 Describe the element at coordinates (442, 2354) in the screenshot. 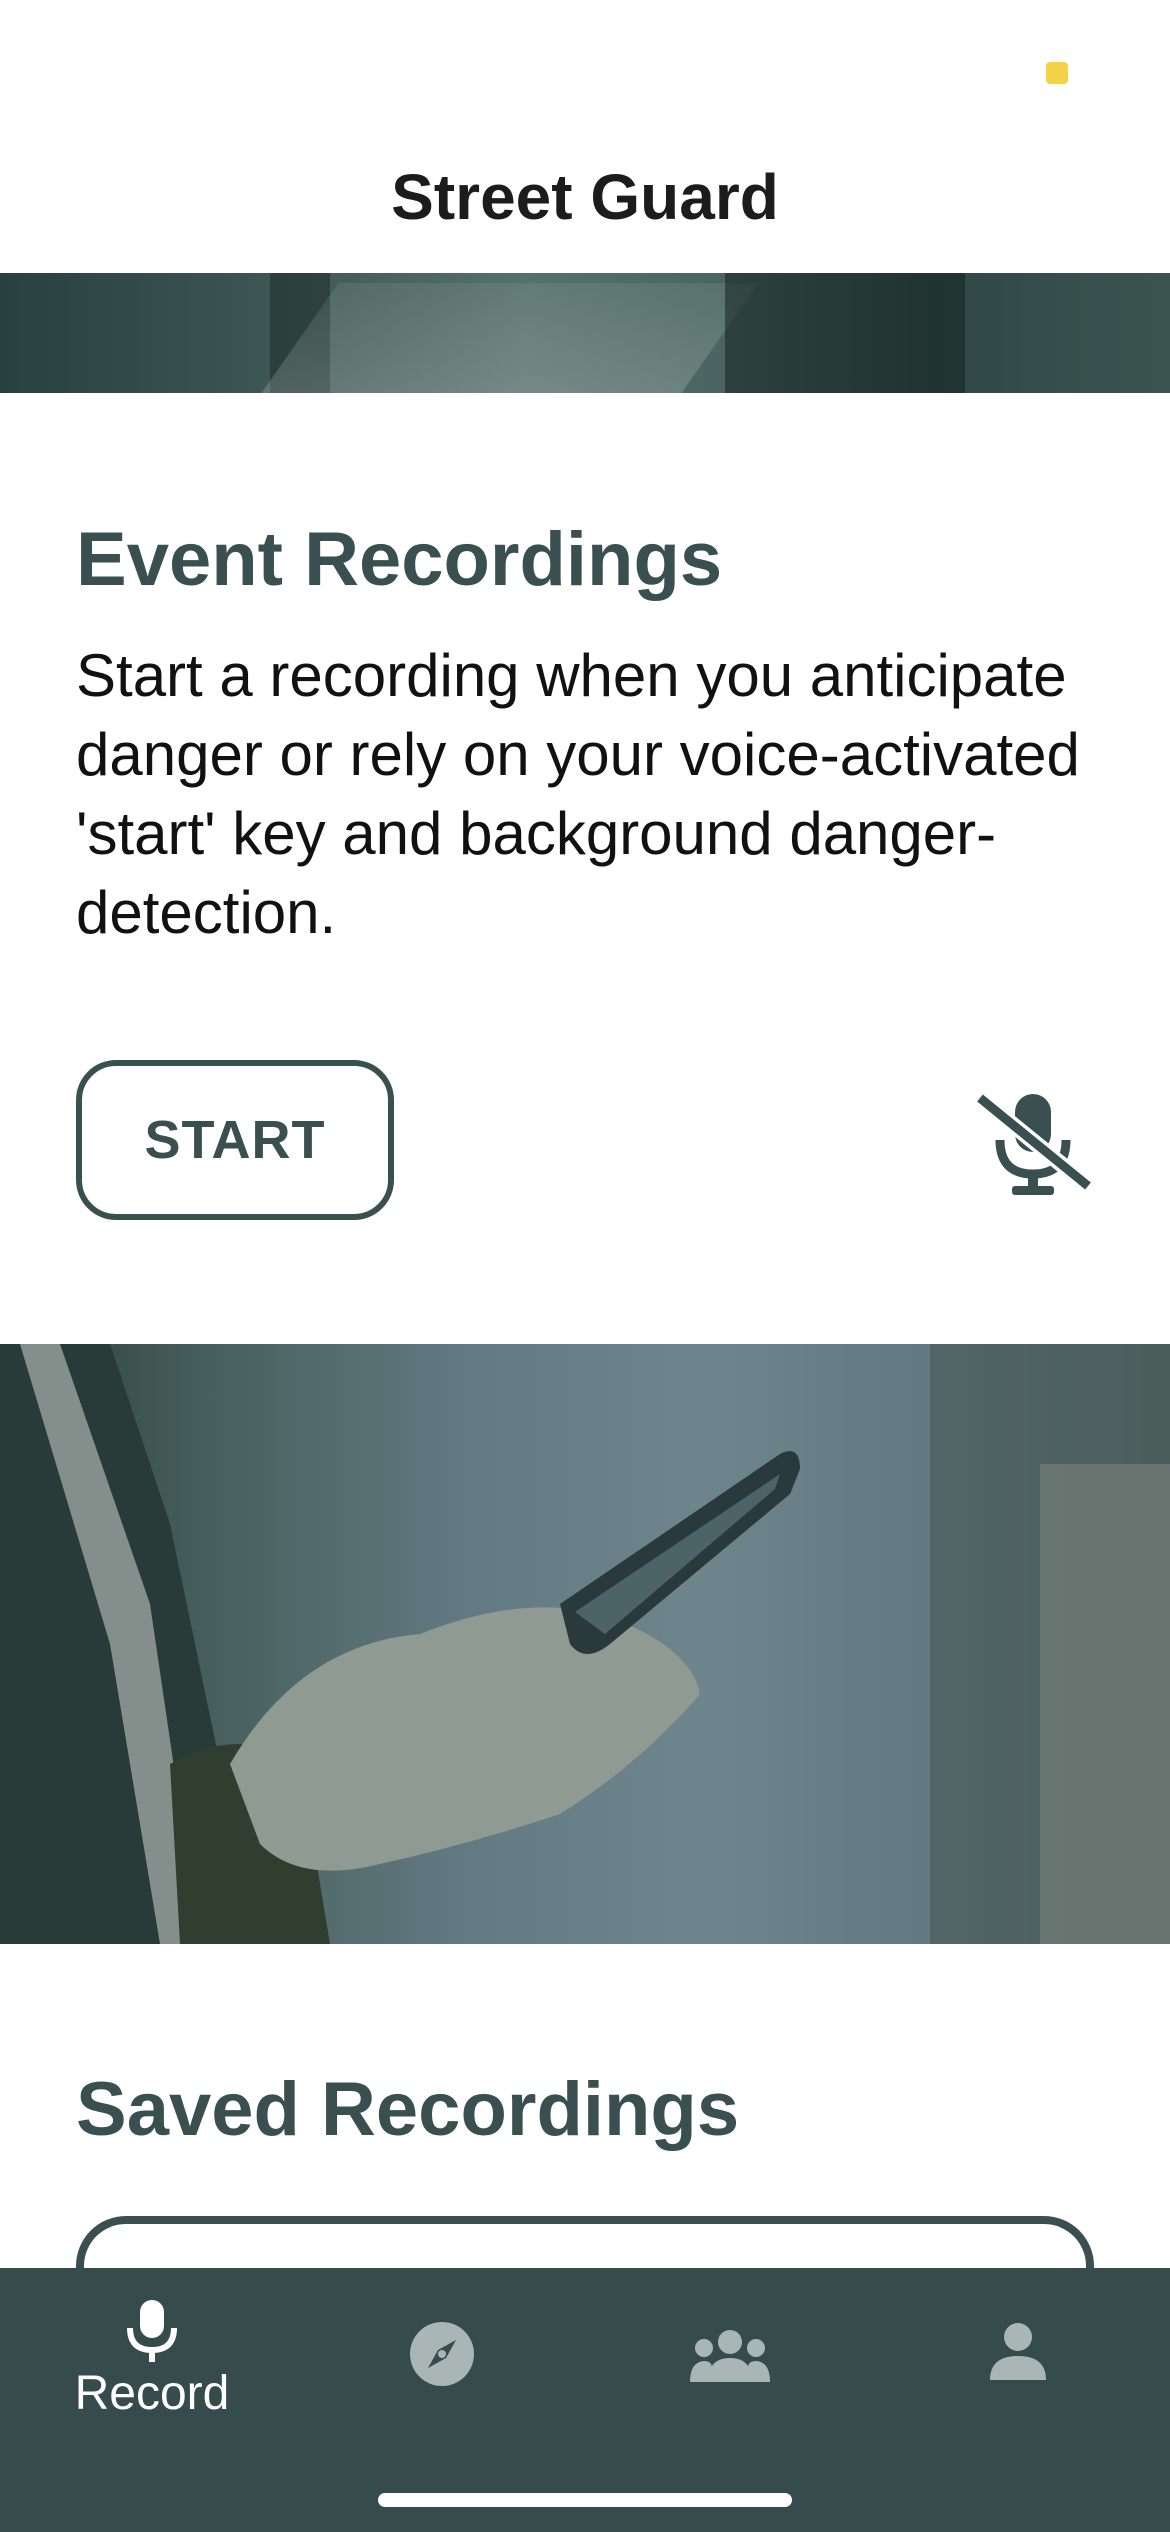

I see `compass-icon` at that location.